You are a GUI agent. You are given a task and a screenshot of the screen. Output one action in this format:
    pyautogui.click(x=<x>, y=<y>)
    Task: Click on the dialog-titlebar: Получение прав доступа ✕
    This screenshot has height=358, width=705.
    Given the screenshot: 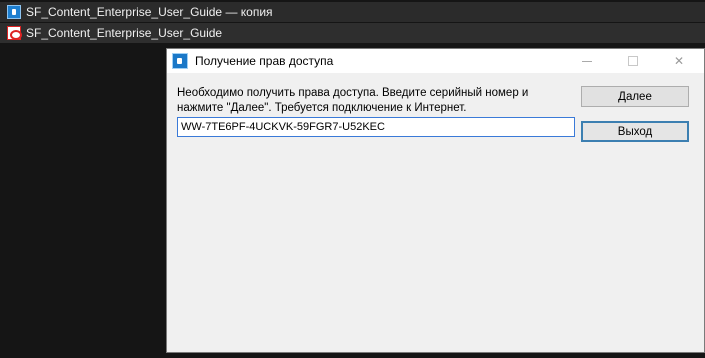 What is the action you would take?
    pyautogui.click(x=435, y=61)
    